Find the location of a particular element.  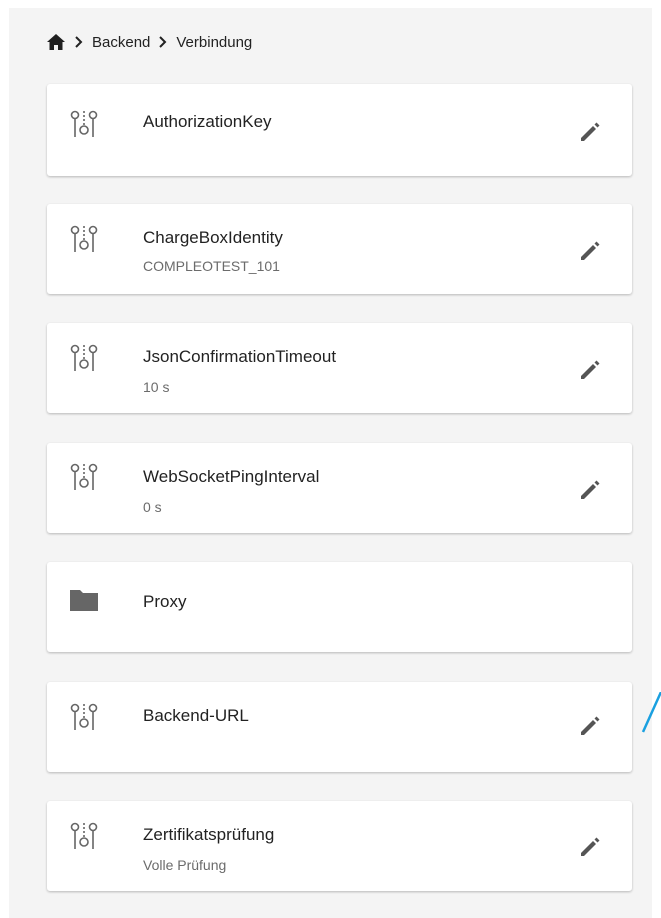

folder-icon is located at coordinates (84, 599).